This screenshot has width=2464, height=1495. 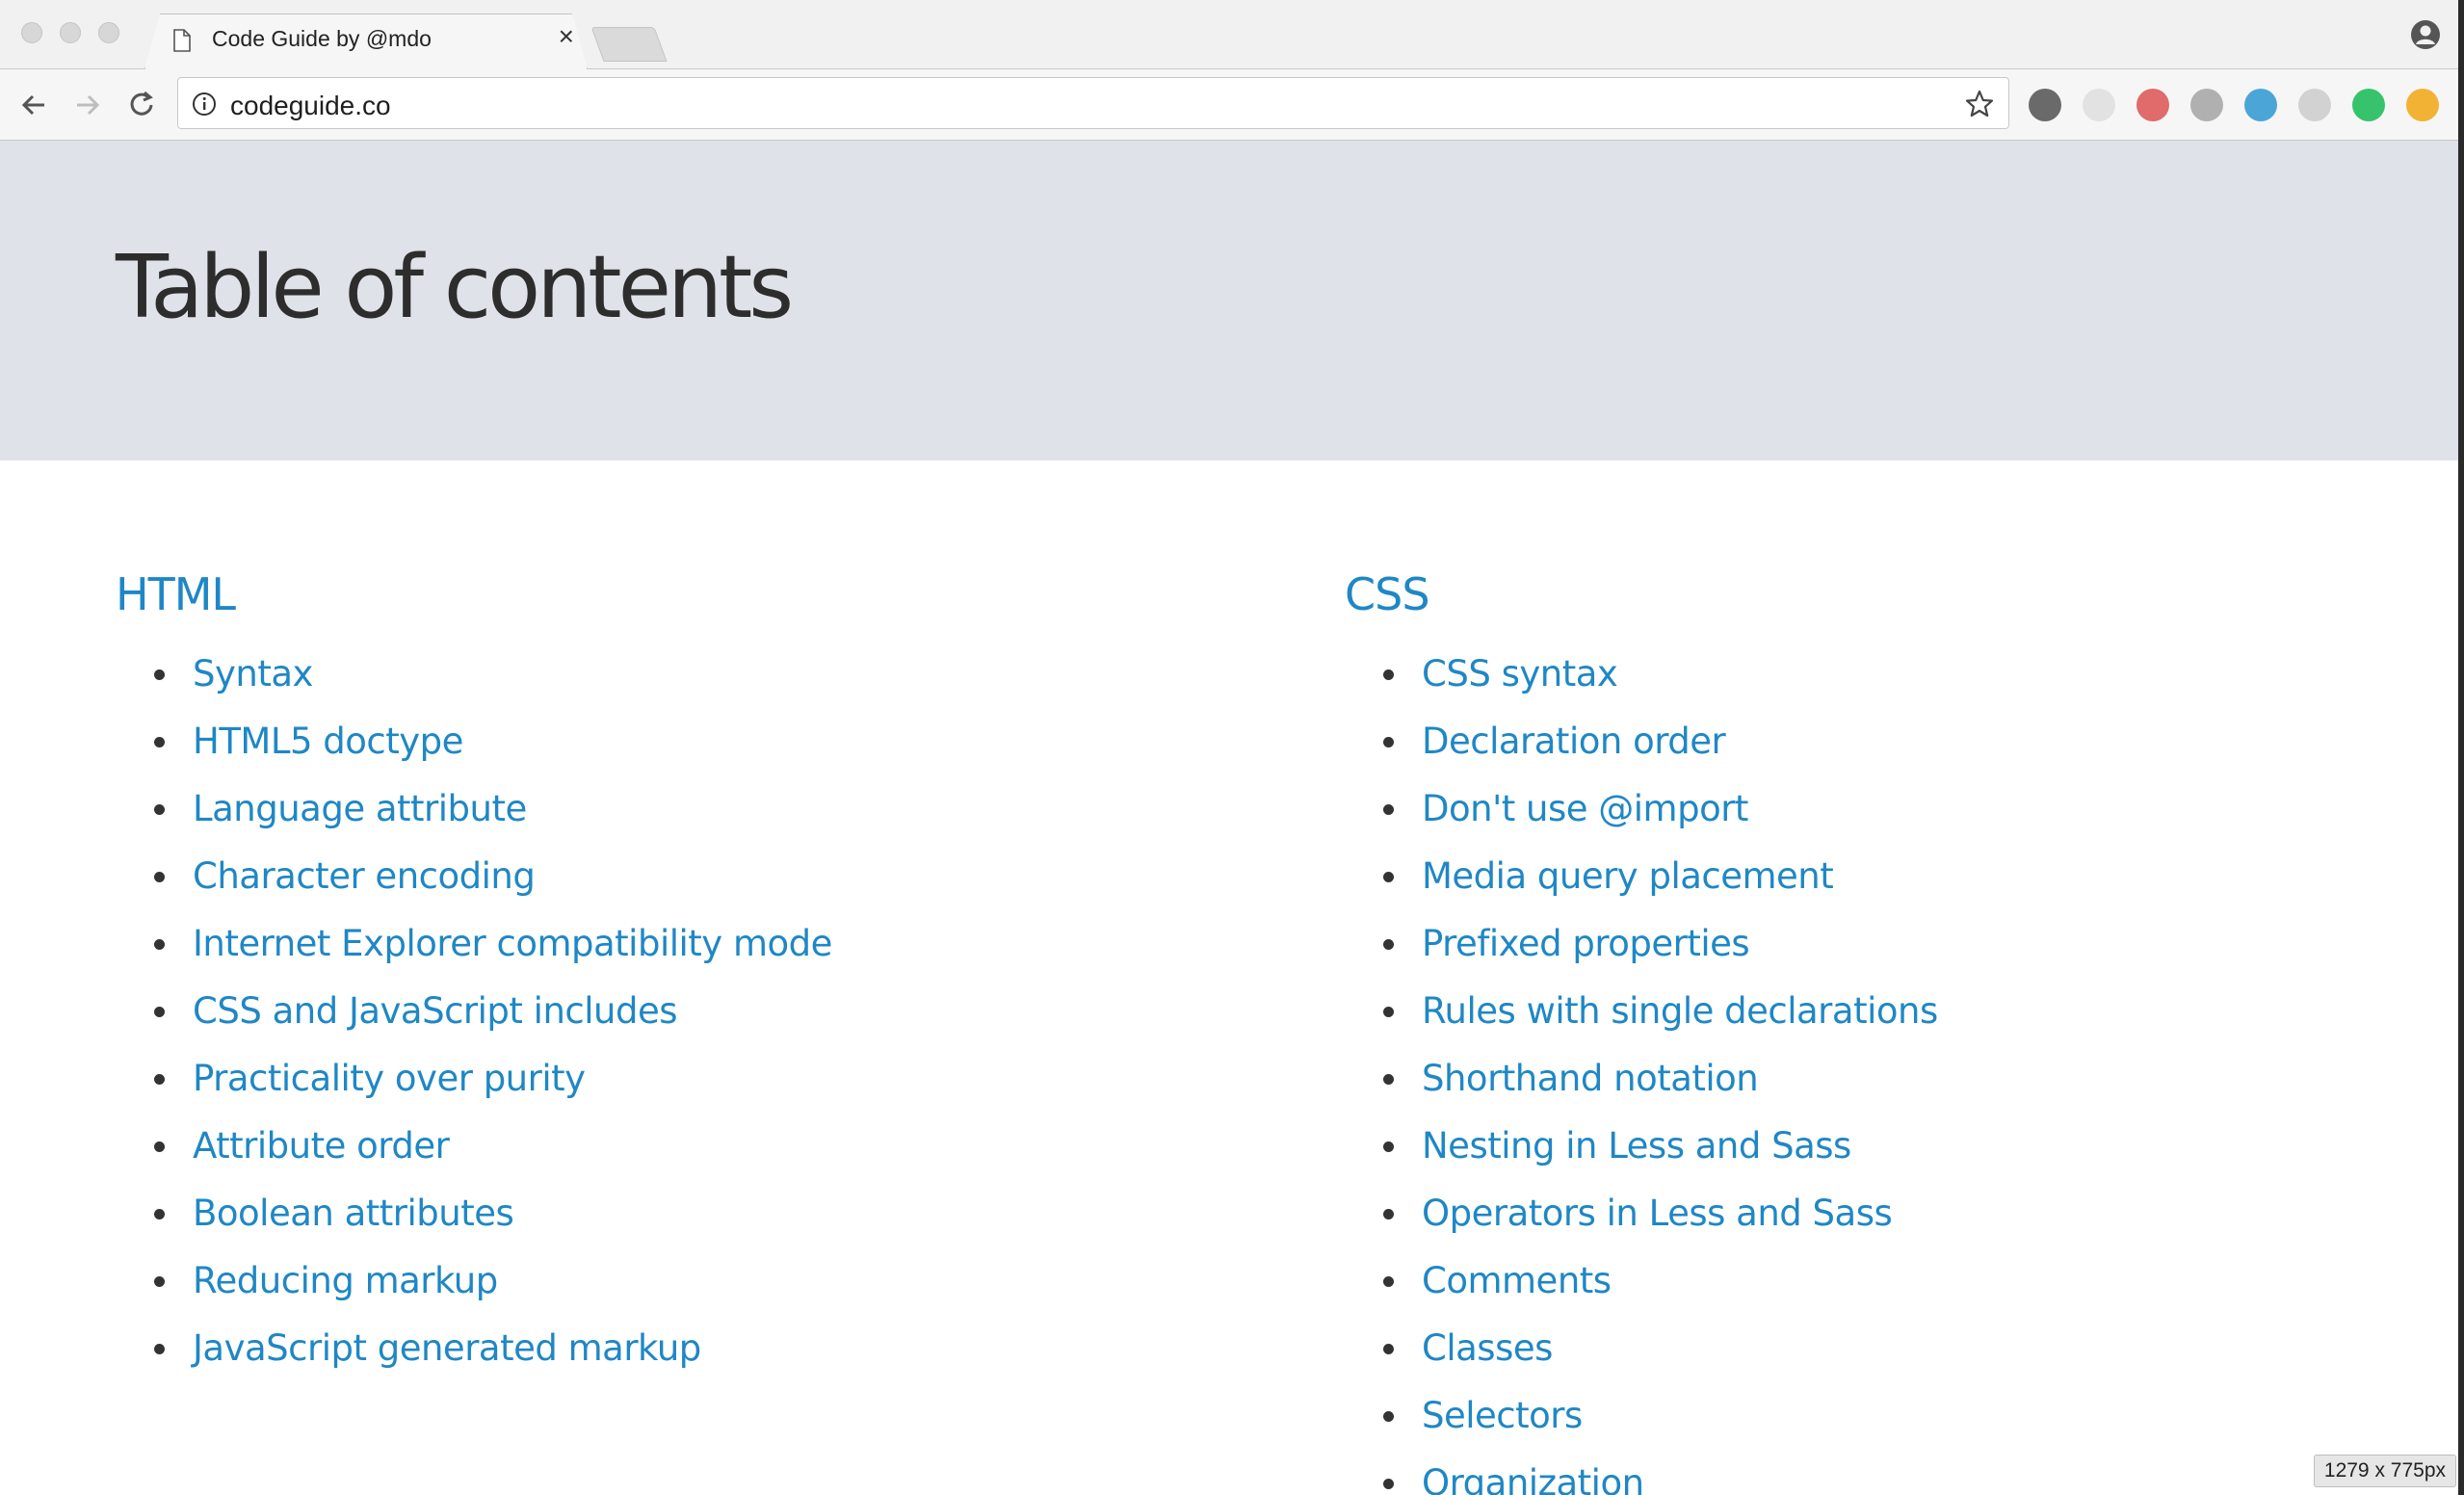 I want to click on toc-list-item: Nesting in Less and Sass, so click(x=1660, y=1160).